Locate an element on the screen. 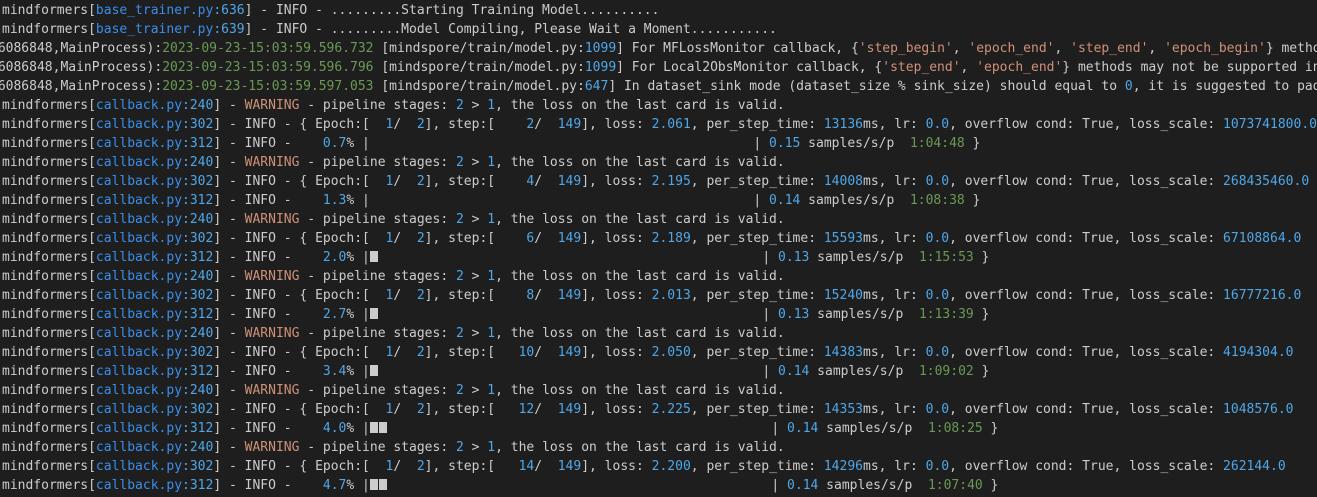  log-segment: ] For MFLossMonitor callback, { is located at coordinates (737, 48).